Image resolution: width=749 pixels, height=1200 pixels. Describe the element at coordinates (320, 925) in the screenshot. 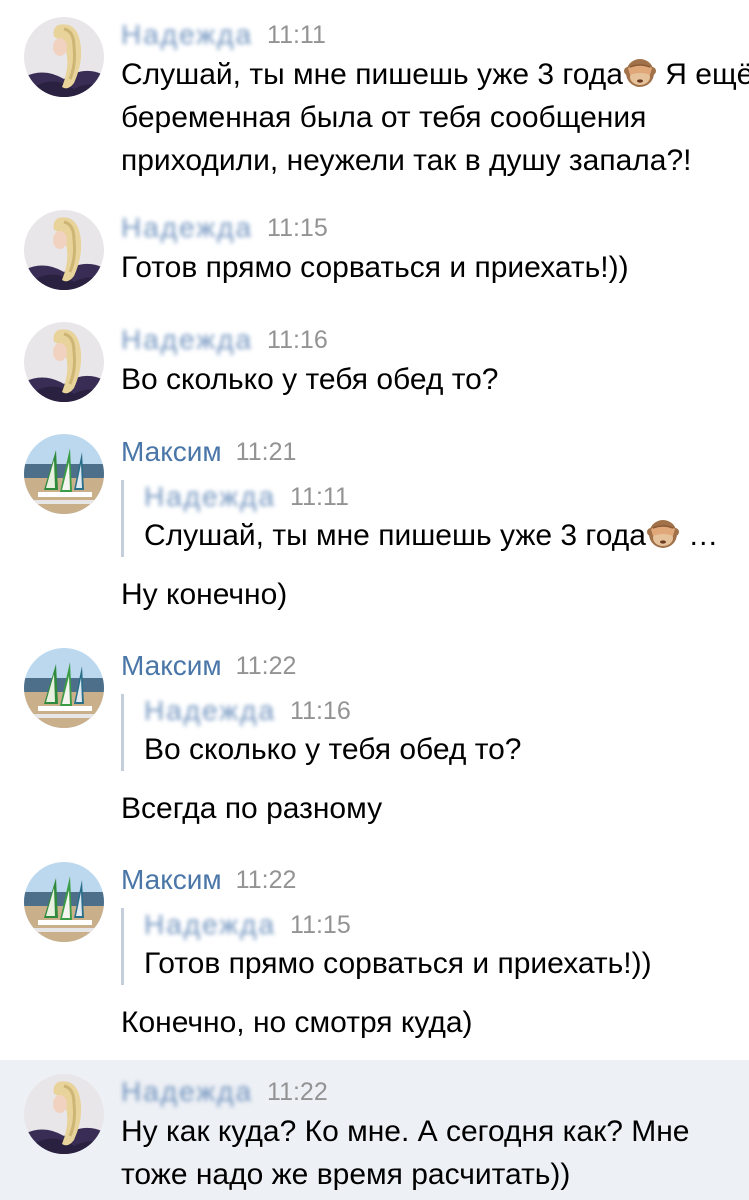

I see `quoted-time: 11:15` at that location.